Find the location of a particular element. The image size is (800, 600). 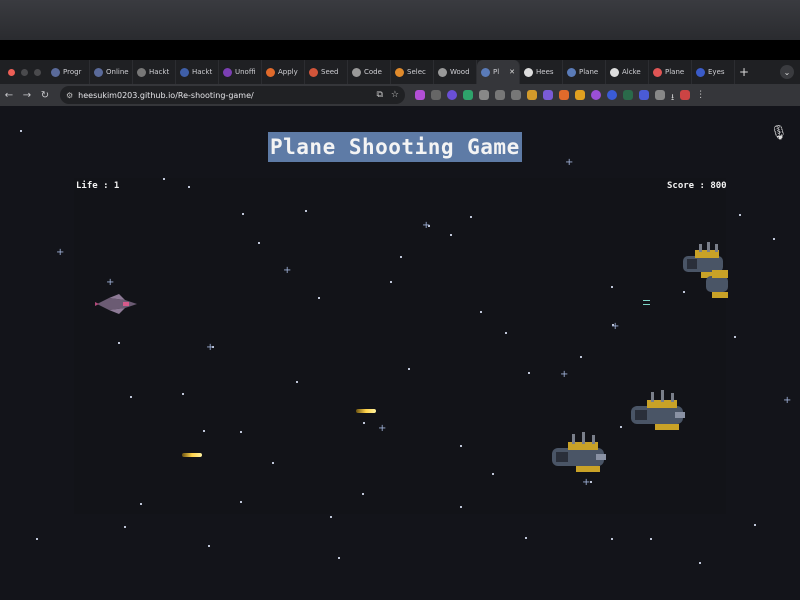

browser-tab: Alcke is located at coordinates (627, 72).